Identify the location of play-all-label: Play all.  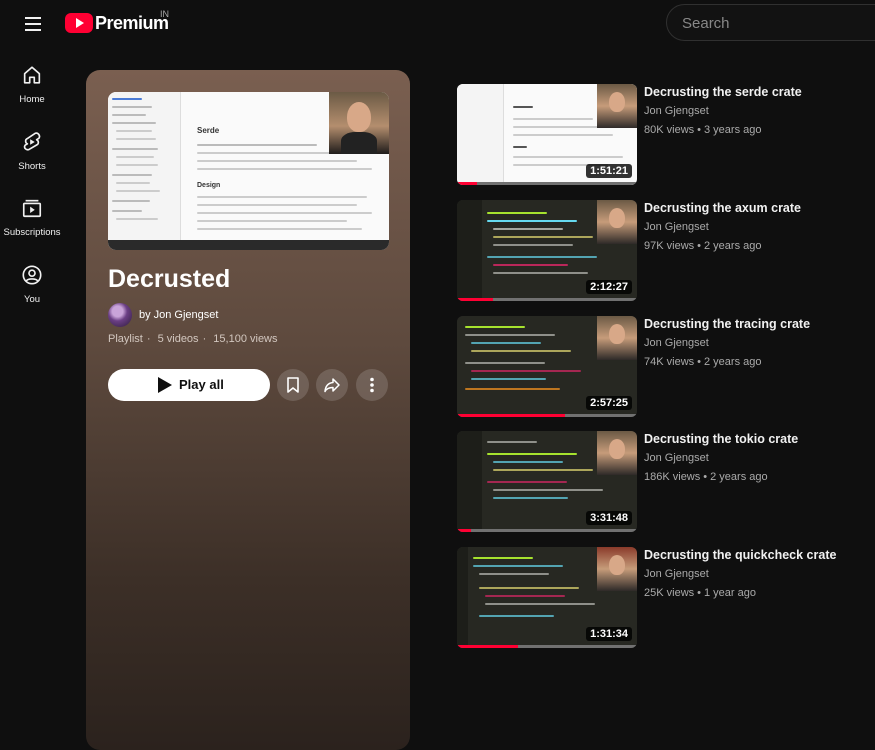
(201, 384).